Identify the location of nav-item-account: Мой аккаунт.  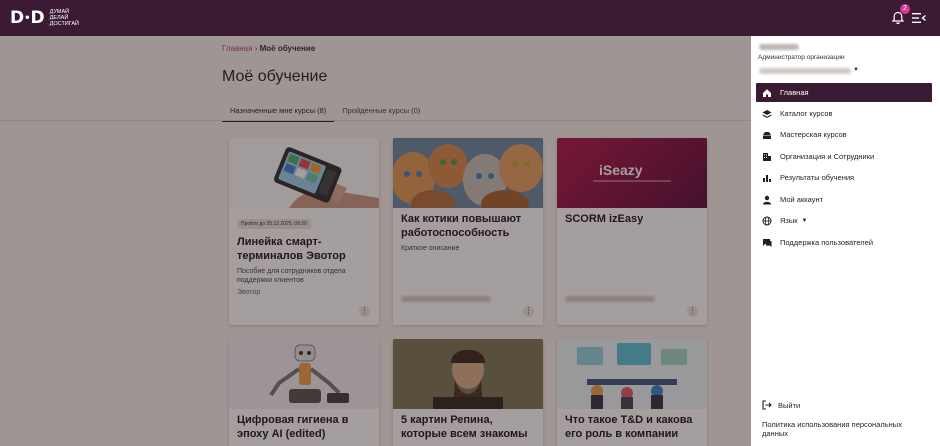
(844, 199).